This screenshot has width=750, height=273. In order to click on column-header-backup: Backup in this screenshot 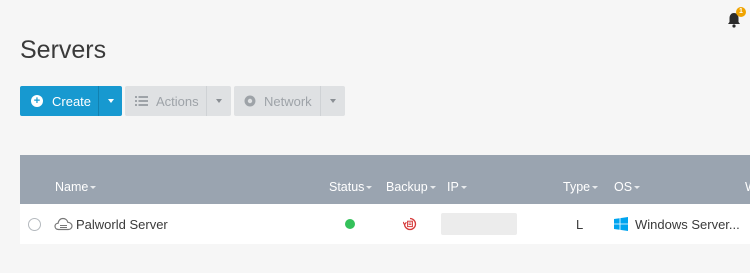, I will do `click(411, 187)`.